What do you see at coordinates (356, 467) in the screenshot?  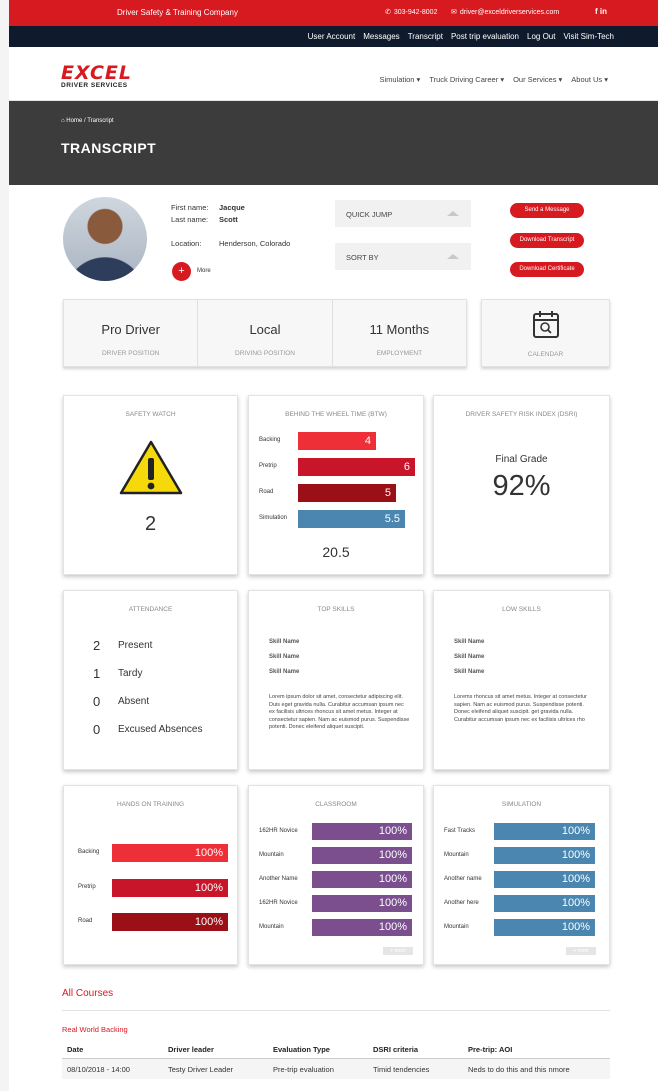 I see `btw-bar: 6` at bounding box center [356, 467].